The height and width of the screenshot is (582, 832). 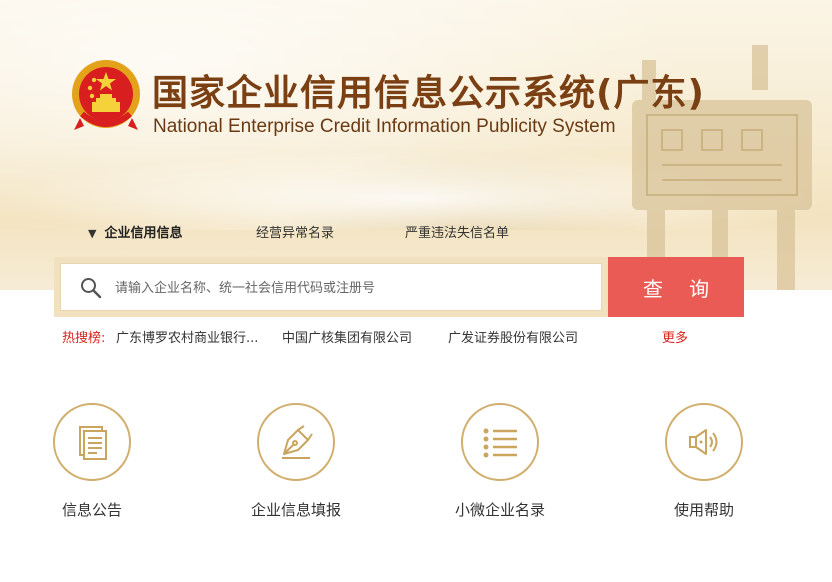 What do you see at coordinates (84, 338) in the screenshot?
I see `hot-search-label: 热搜榜:` at bounding box center [84, 338].